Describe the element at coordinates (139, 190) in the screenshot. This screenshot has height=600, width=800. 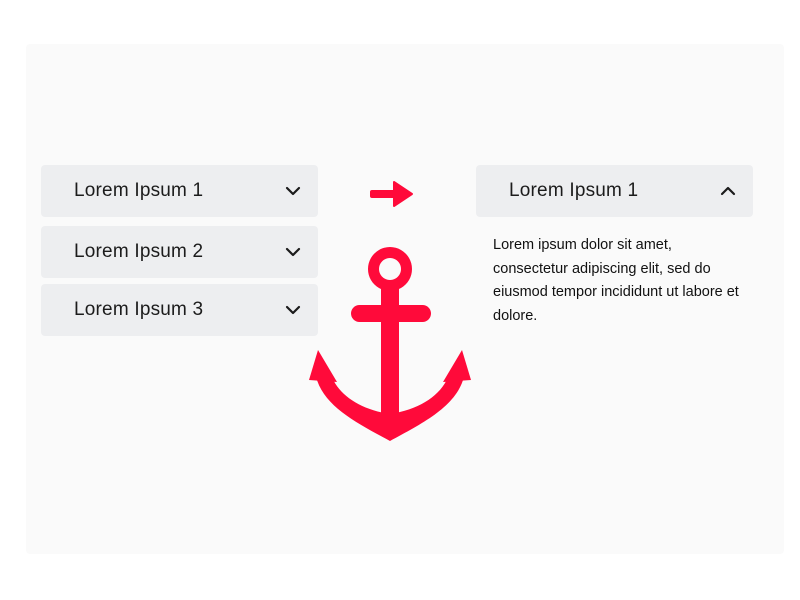
I see `accordion-item-1-label: Lorem Ipsum 1` at that location.